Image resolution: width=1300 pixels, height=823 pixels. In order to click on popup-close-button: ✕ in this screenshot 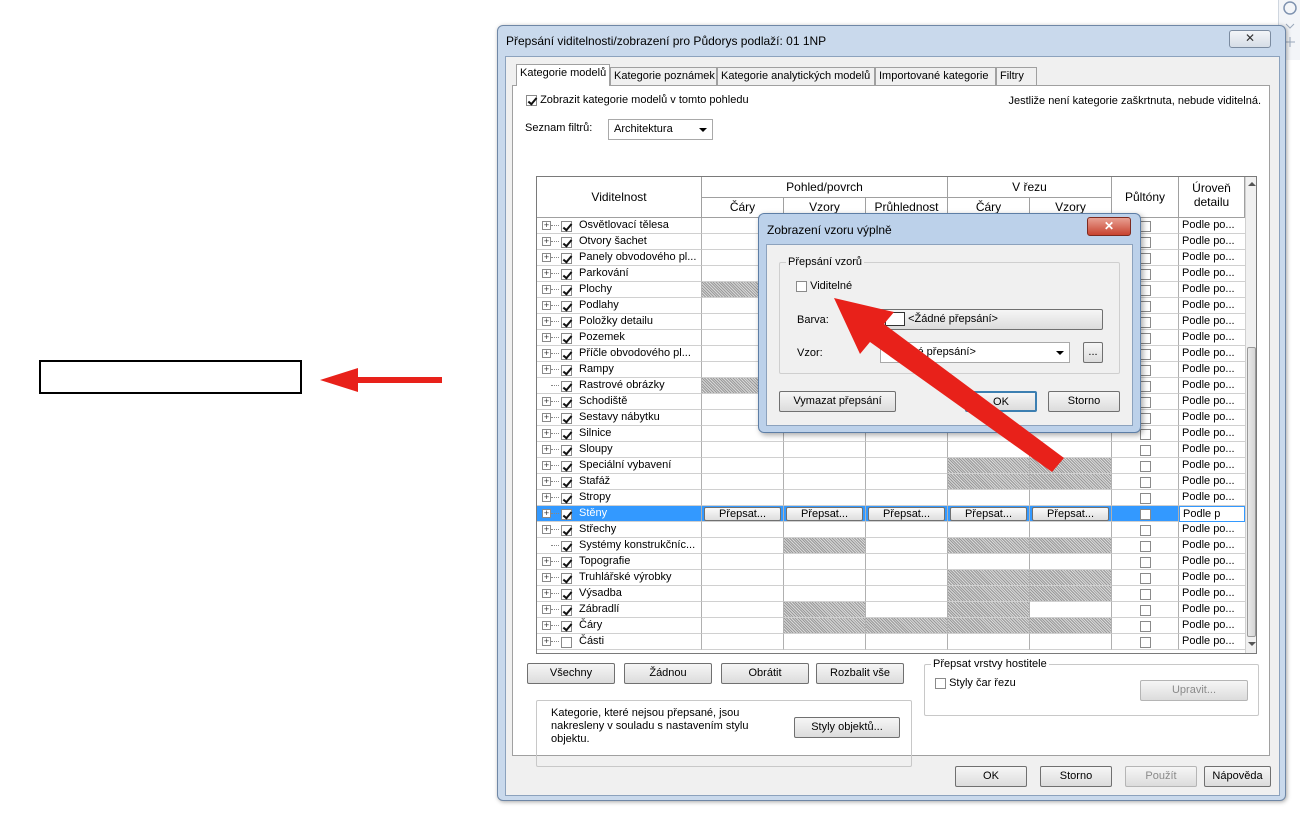, I will do `click(1109, 226)`.